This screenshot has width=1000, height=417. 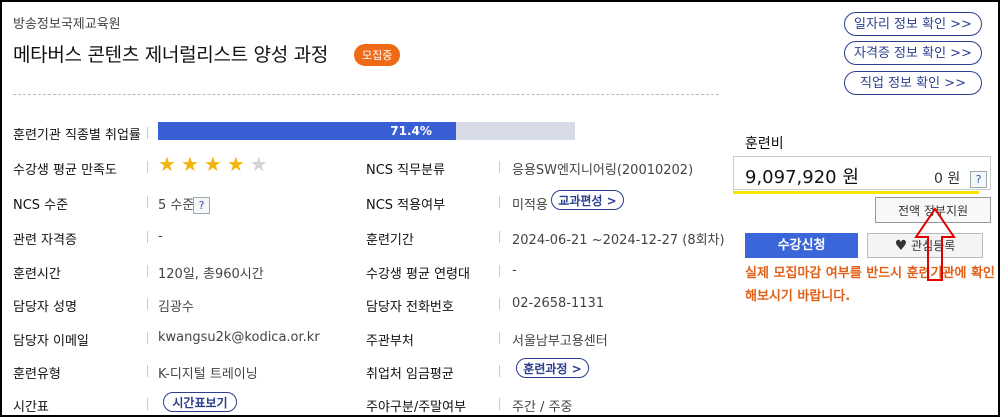 I want to click on recruiting-badge: 모집중, so click(x=377, y=55).